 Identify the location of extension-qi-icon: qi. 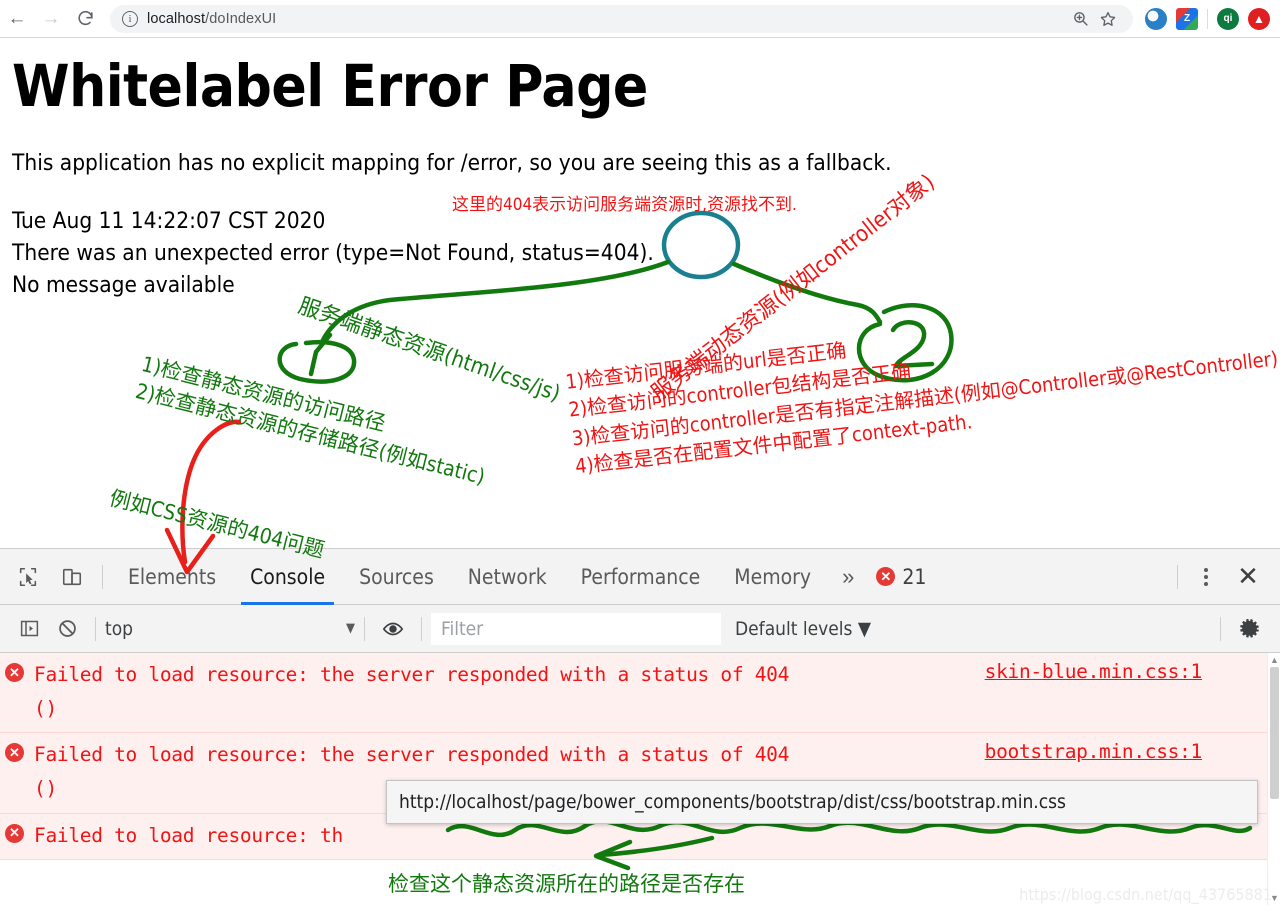
(1228, 18).